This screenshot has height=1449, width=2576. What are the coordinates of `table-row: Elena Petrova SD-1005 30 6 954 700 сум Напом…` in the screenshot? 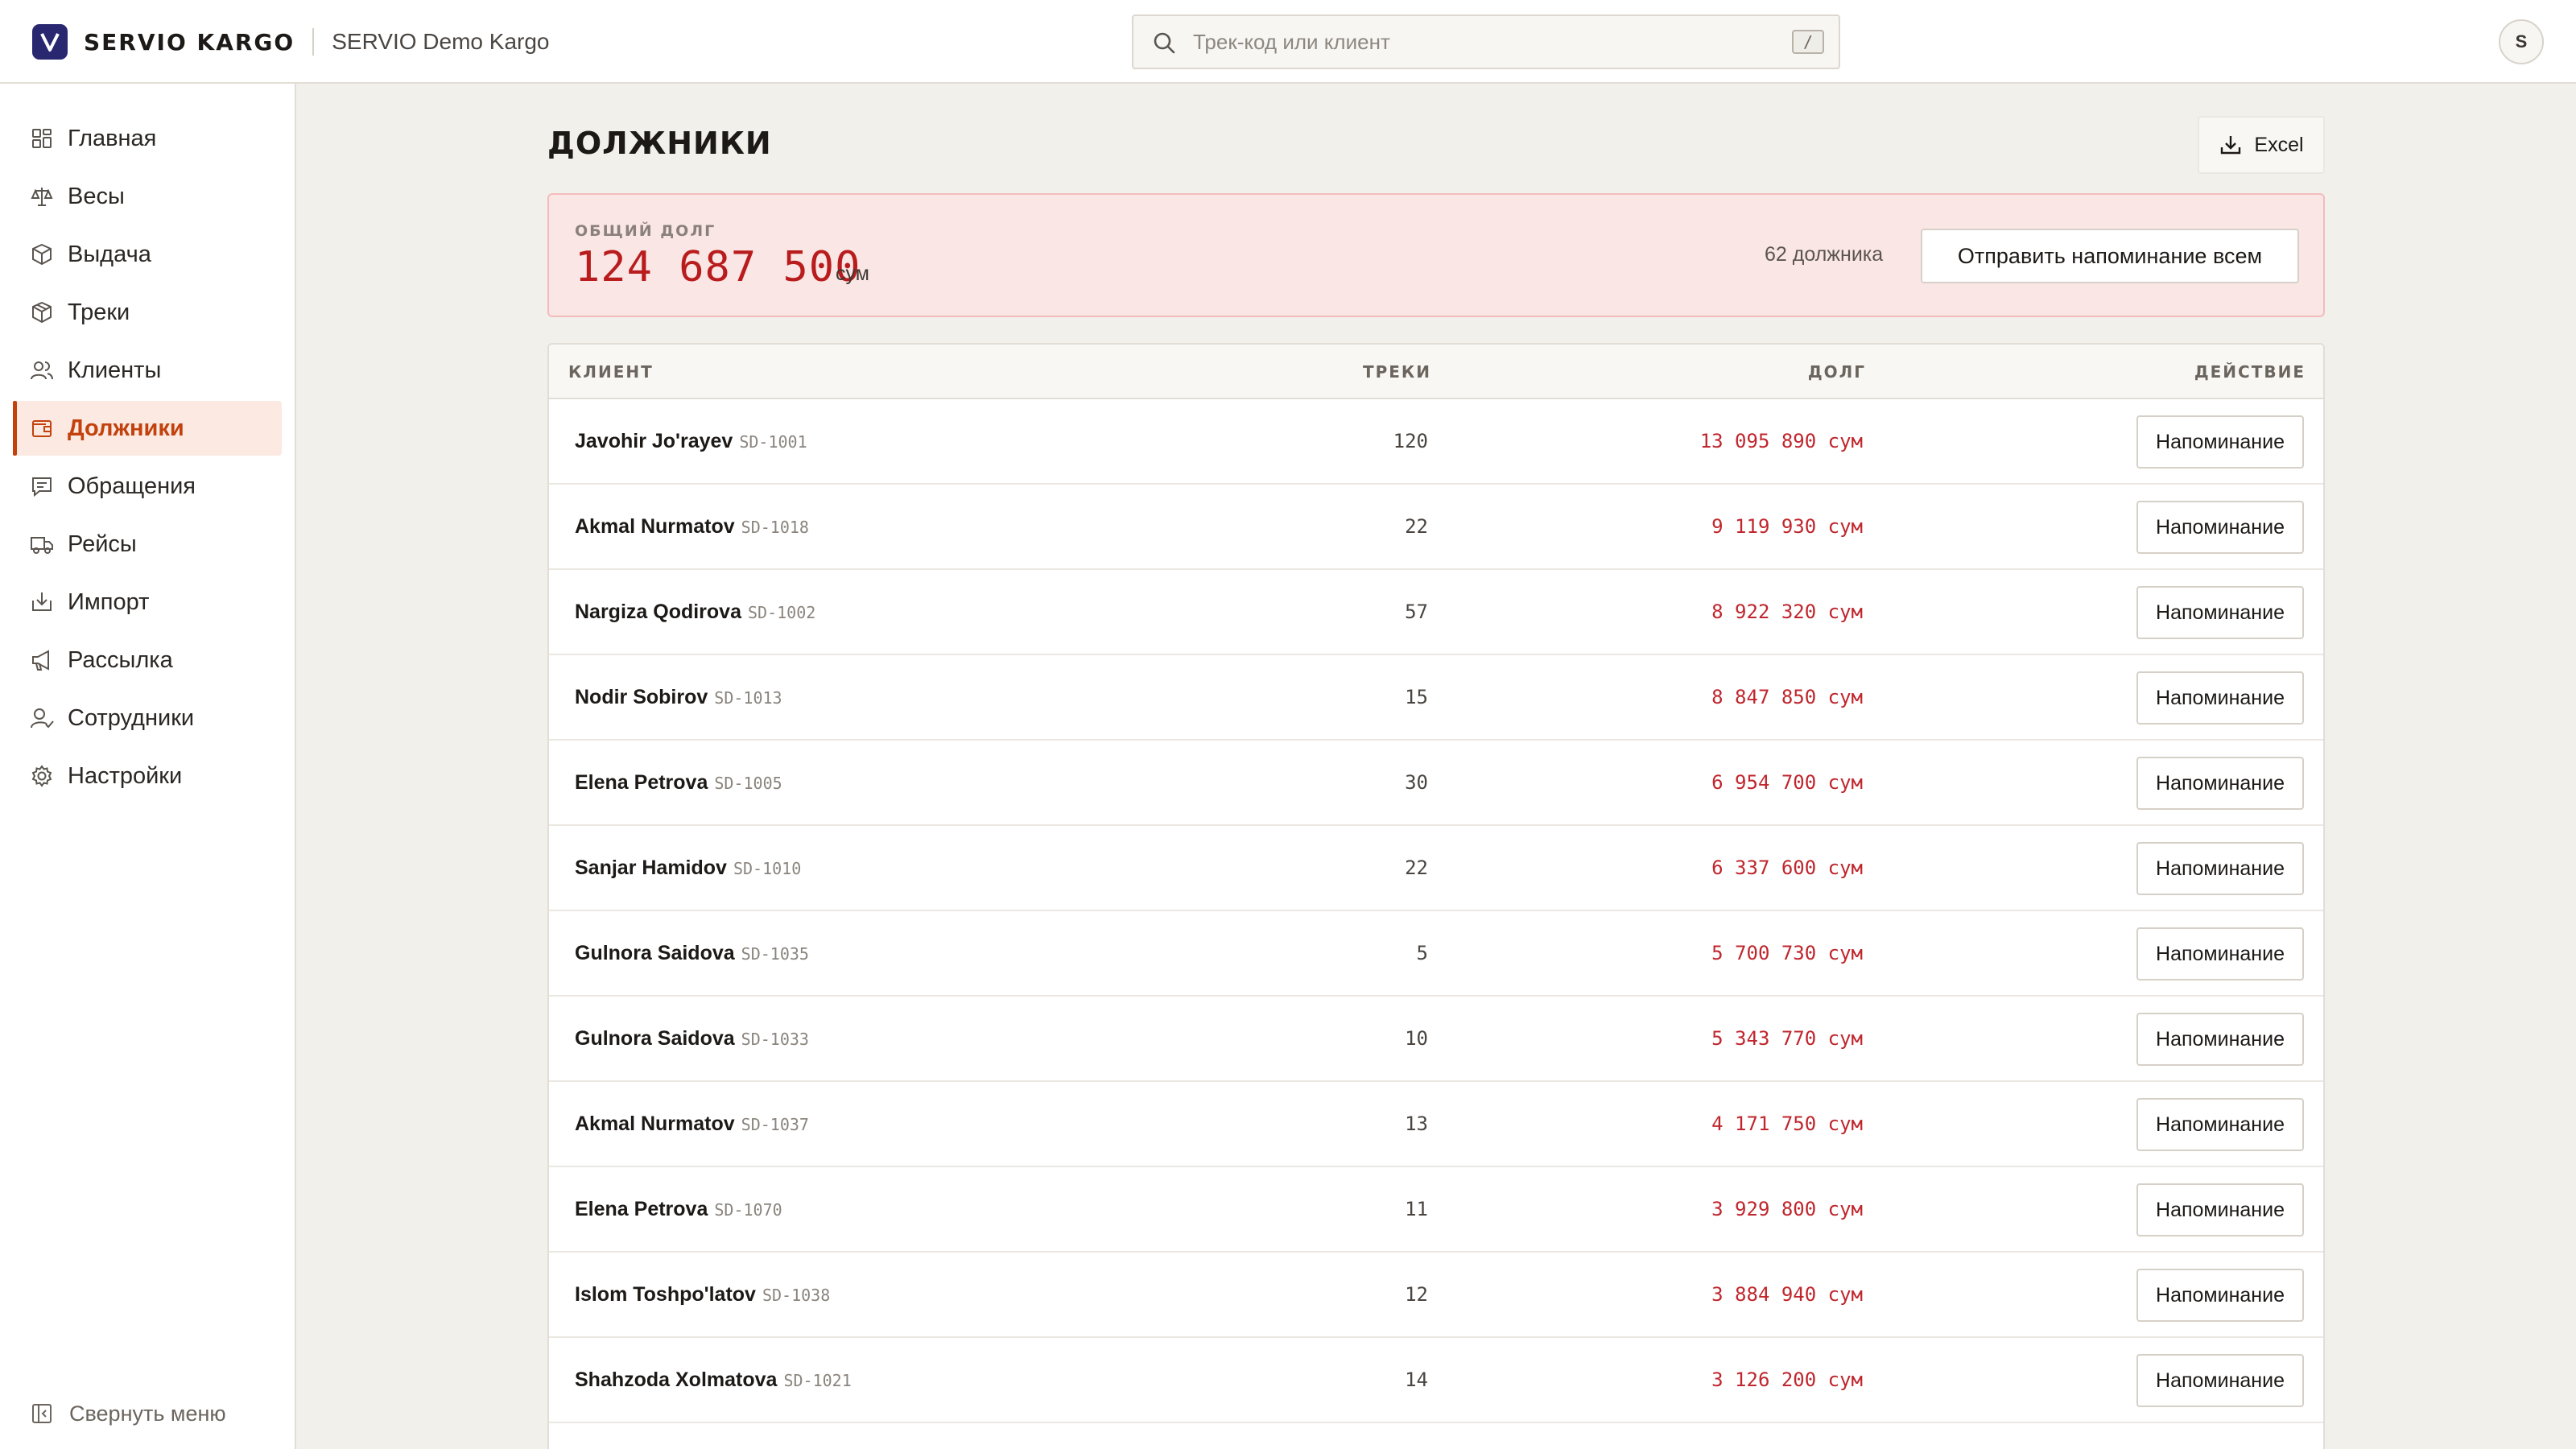 It's located at (1436, 783).